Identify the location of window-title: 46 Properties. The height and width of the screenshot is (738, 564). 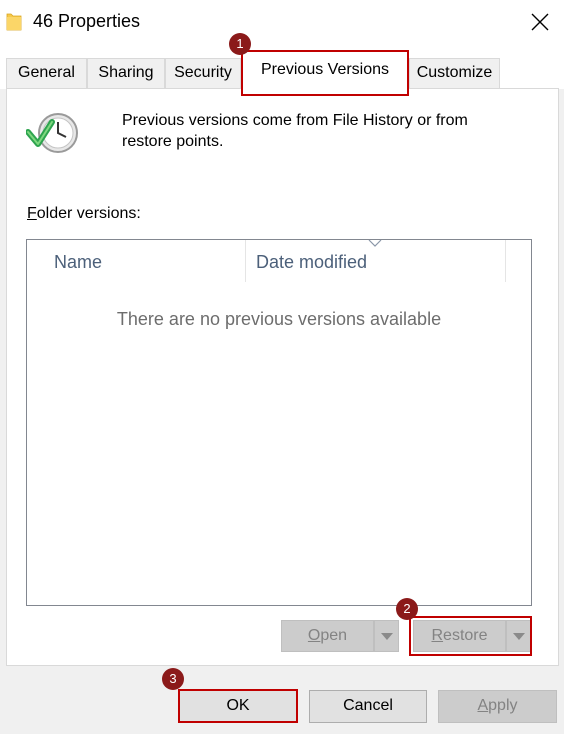
(87, 21).